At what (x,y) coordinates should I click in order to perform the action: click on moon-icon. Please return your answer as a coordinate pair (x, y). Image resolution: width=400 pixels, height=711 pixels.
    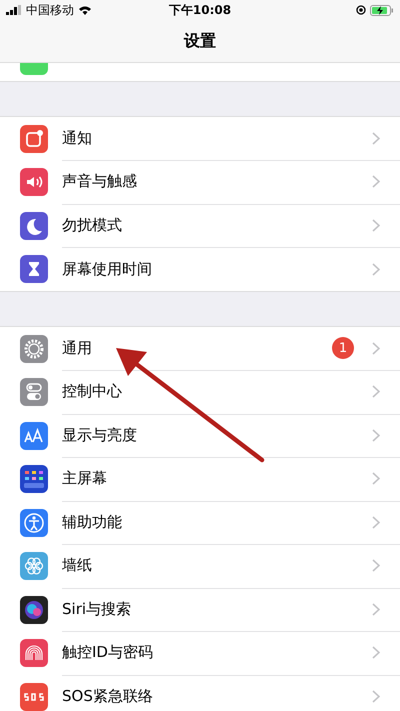
    Looking at the image, I should click on (34, 226).